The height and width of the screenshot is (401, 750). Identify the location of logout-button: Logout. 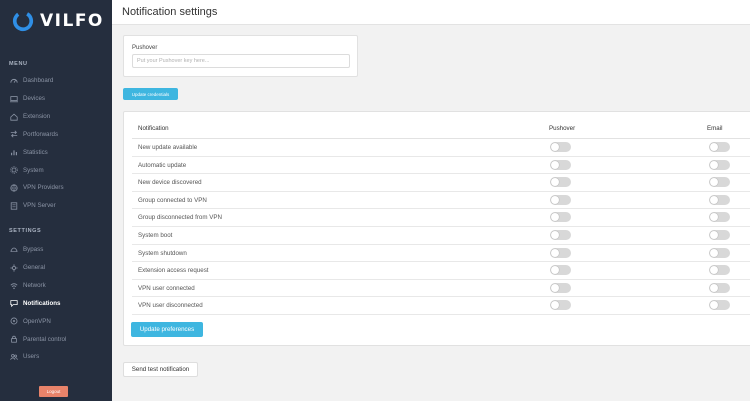
(53, 391).